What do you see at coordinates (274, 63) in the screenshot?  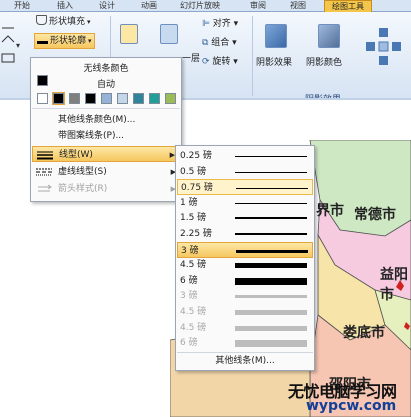 I see `shadow-effect-button: 阴影效果` at bounding box center [274, 63].